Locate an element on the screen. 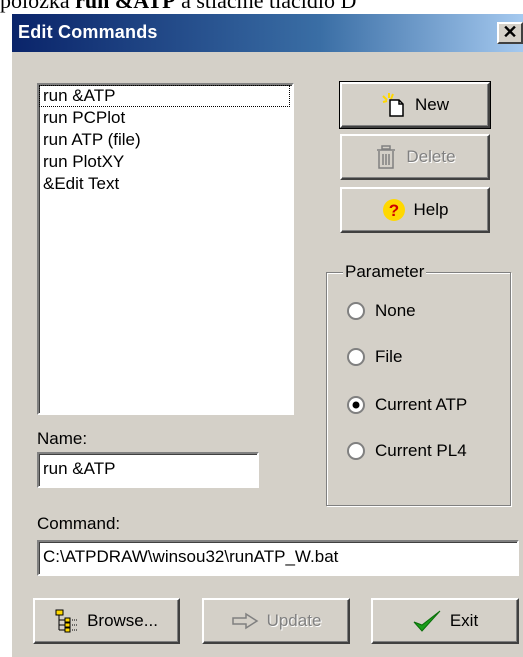 The width and height of the screenshot is (523, 657). radio-current-pl4: Current PL4 is located at coordinates (407, 451).